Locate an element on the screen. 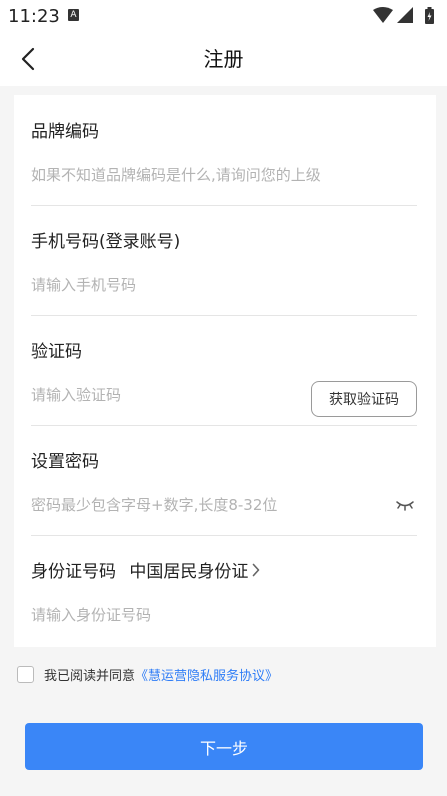  agreement-row: 我已阅读并同意 《慧运营隐私服务协议》 is located at coordinates (147, 674).